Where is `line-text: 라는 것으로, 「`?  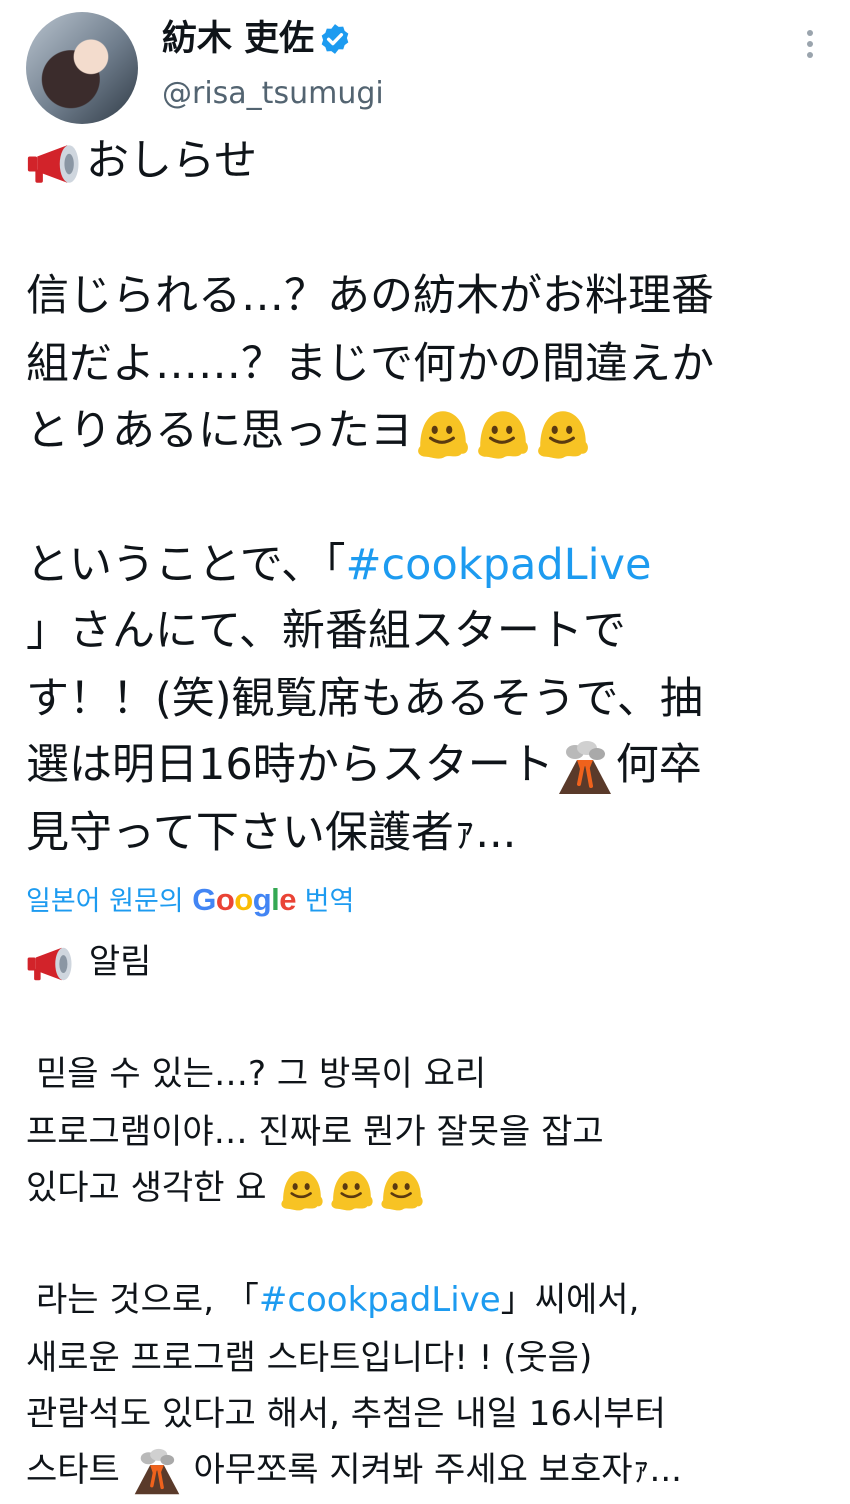
line-text: 라는 것으로, 「 is located at coordinates (147, 1300).